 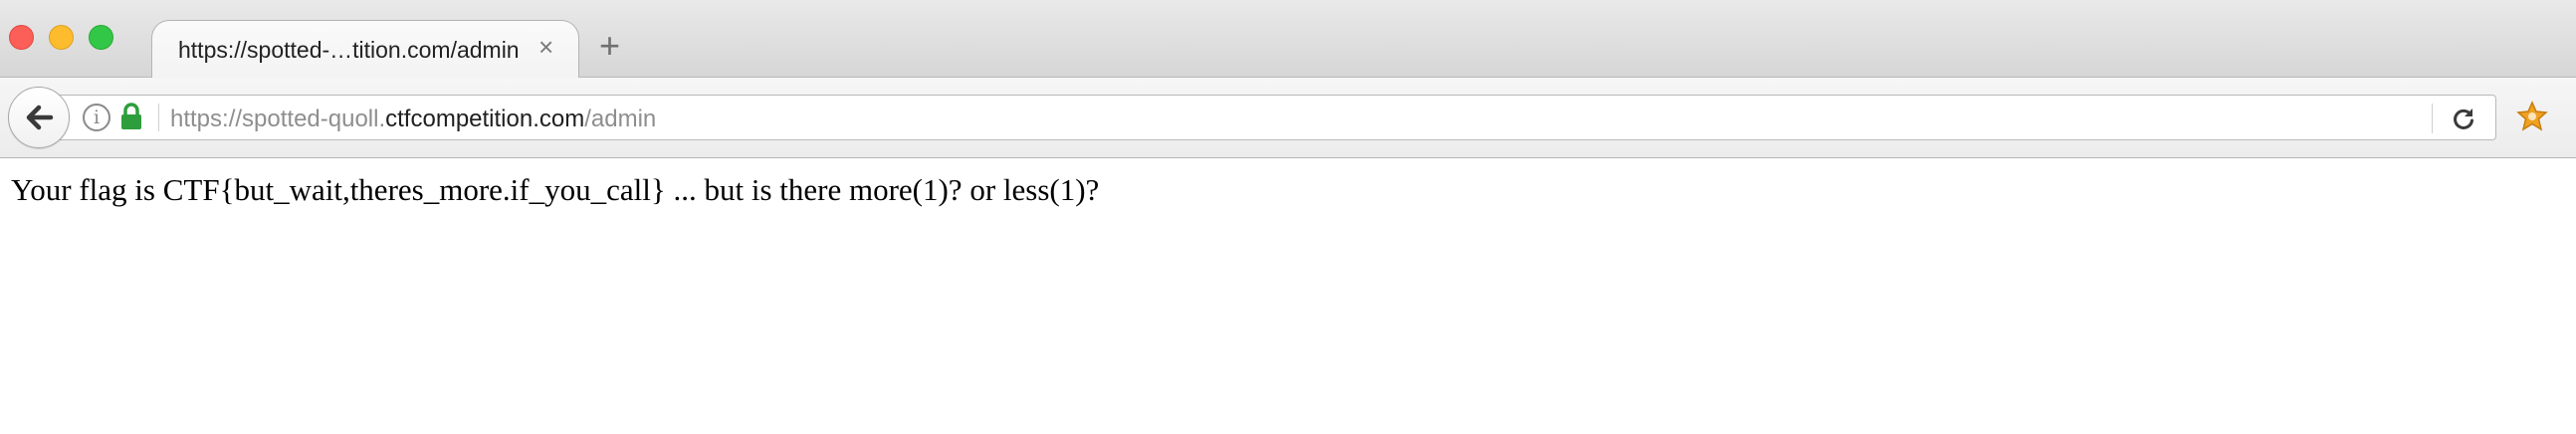 I want to click on extension-icon, so click(x=2532, y=117).